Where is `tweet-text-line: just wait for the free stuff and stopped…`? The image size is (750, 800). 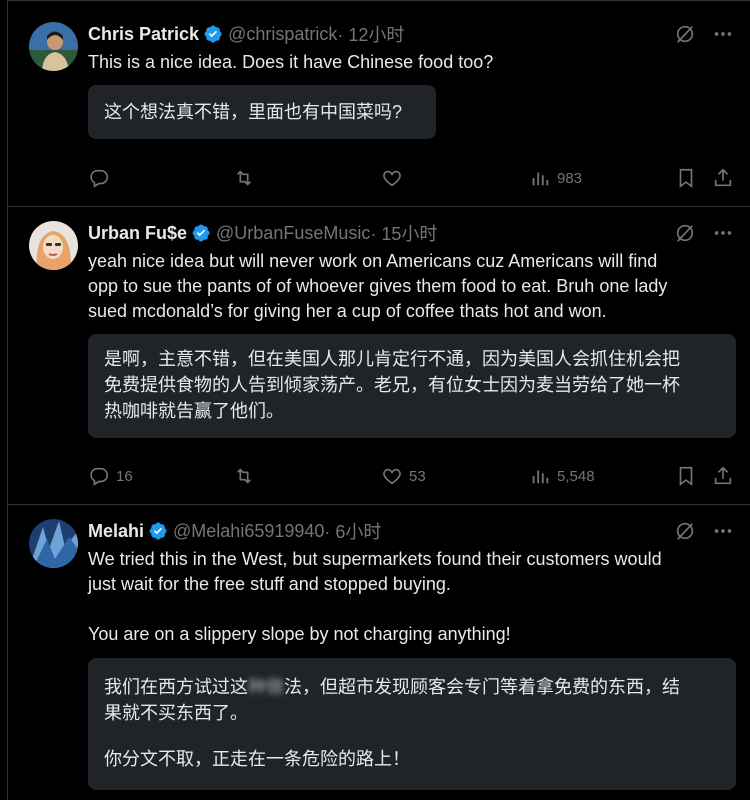 tweet-text-line: just wait for the free stuff and stopped… is located at coordinates (269, 584).